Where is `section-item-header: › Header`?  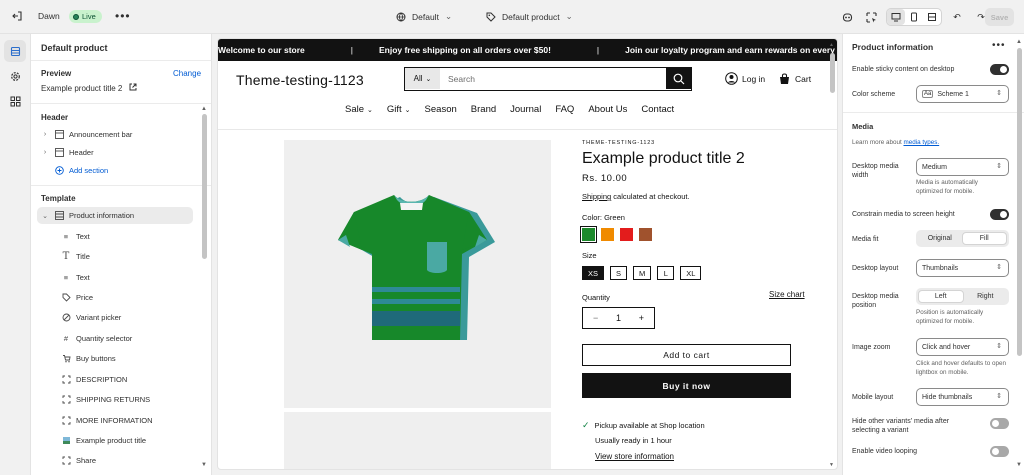
section-item-header: › Header is located at coordinates (115, 152).